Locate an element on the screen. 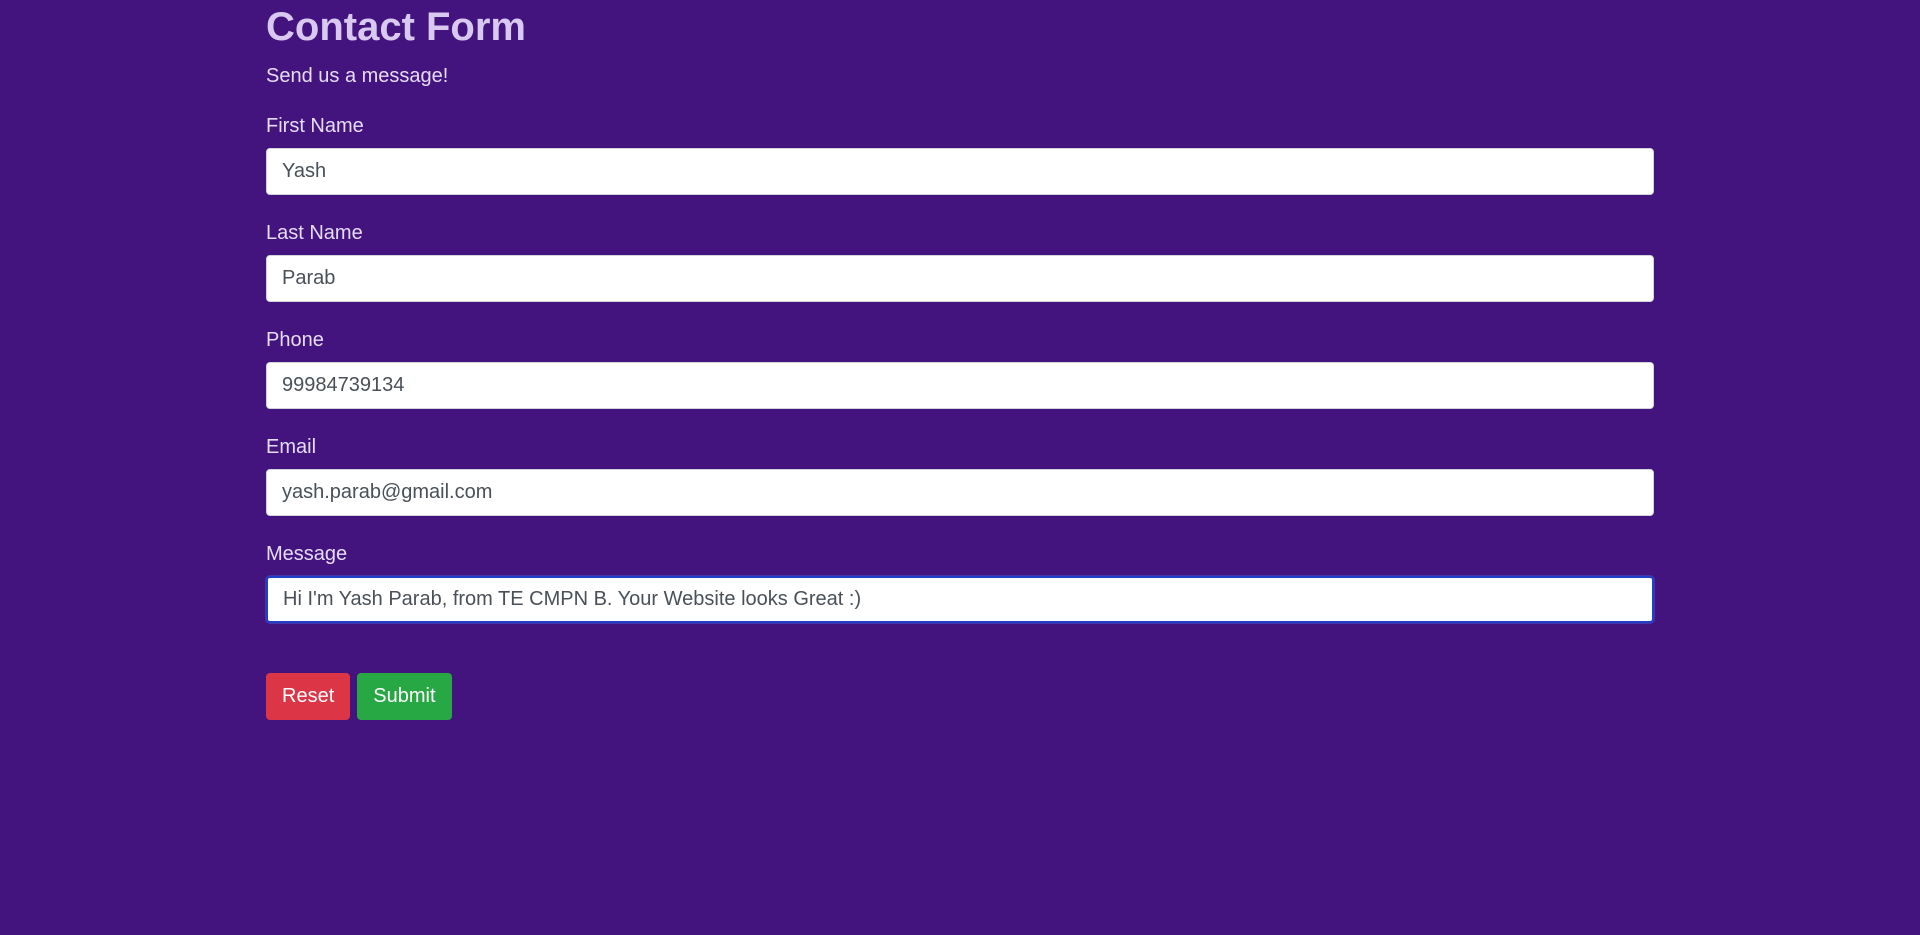  phone-input is located at coordinates (960, 385).